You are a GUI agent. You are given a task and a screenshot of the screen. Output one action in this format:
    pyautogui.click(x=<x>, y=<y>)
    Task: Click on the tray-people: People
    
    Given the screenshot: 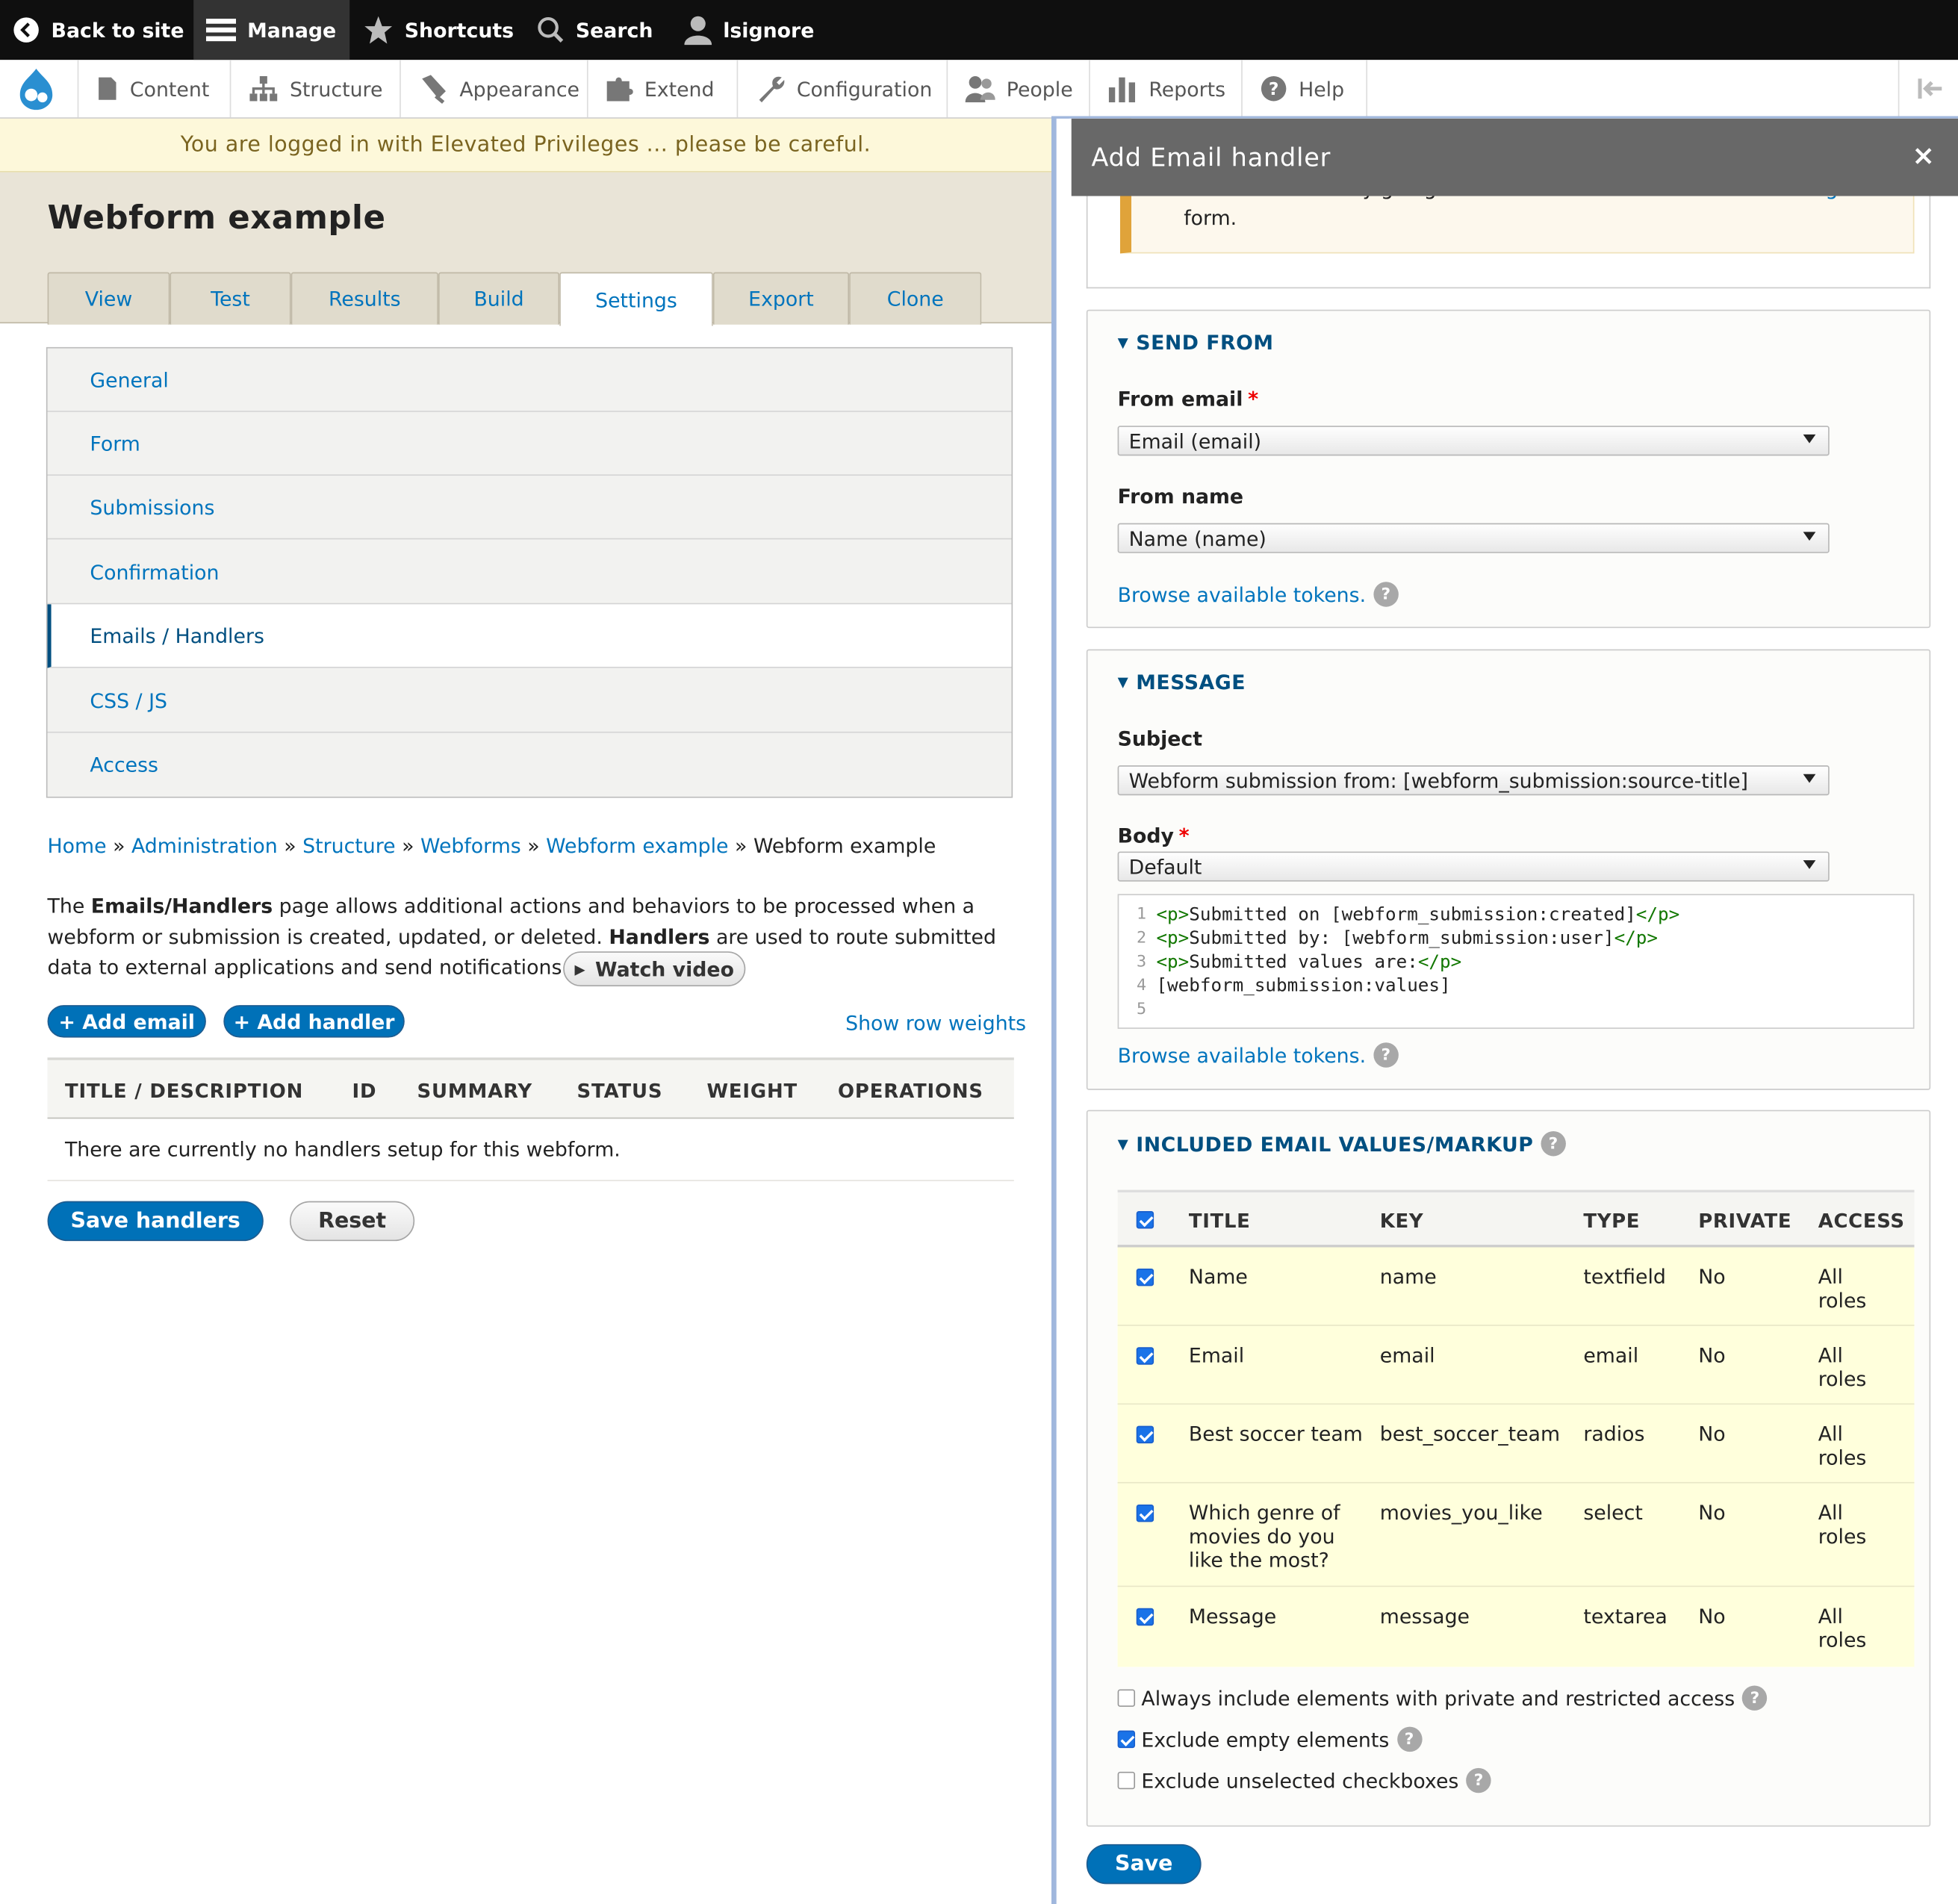 What is the action you would take?
    pyautogui.click(x=1019, y=89)
    